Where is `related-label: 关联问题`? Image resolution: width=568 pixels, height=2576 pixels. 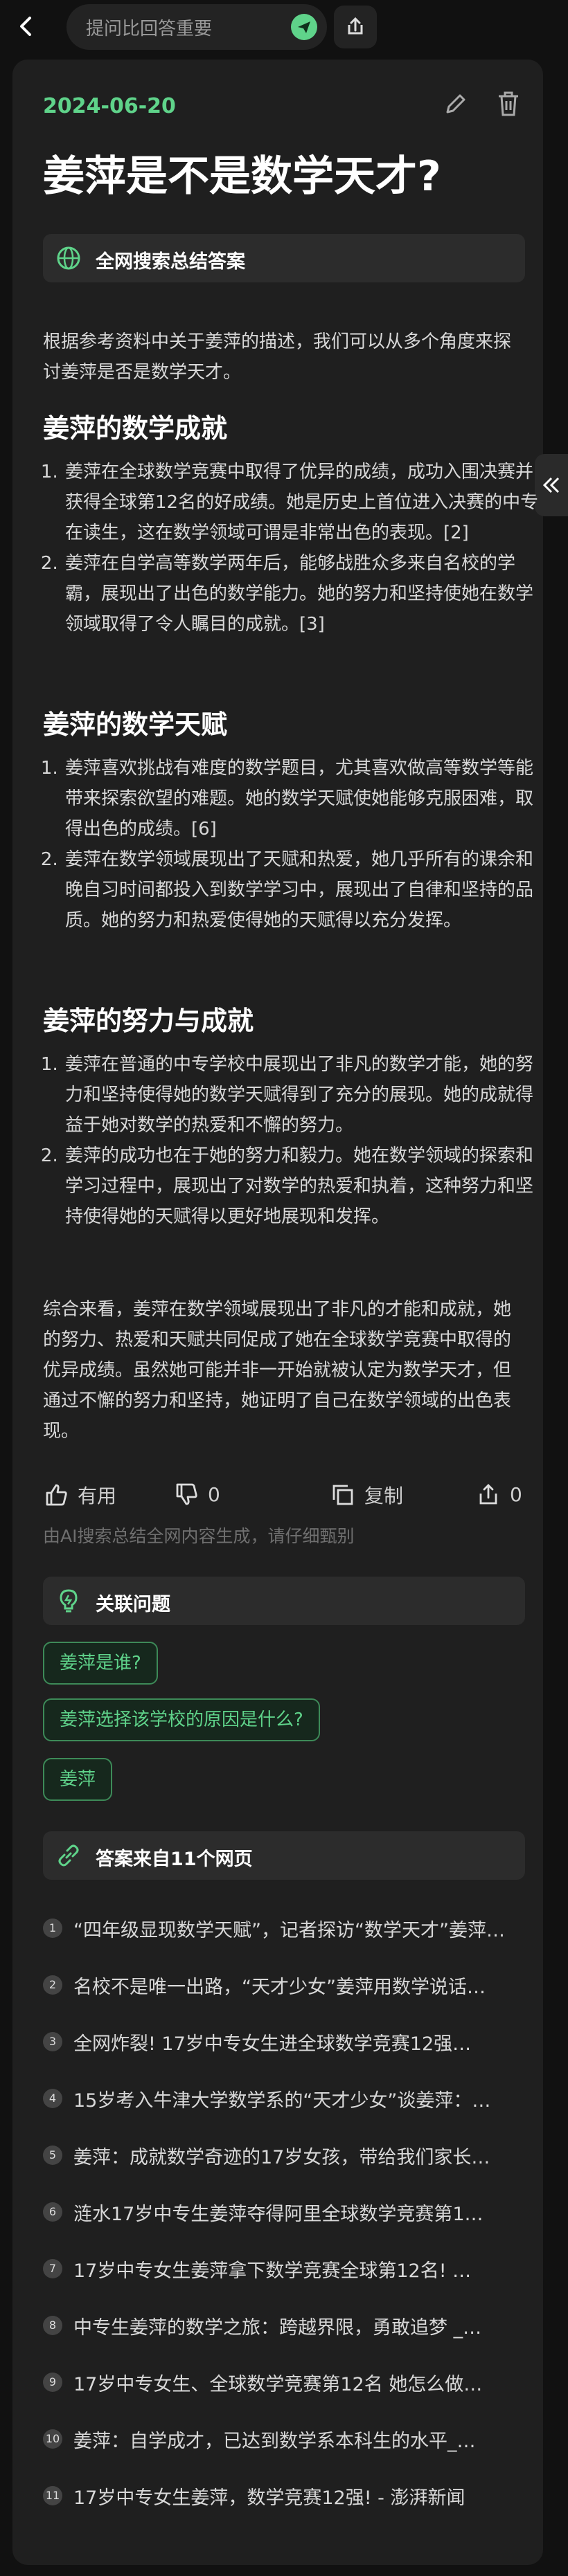 related-label: 关联问题 is located at coordinates (133, 1604).